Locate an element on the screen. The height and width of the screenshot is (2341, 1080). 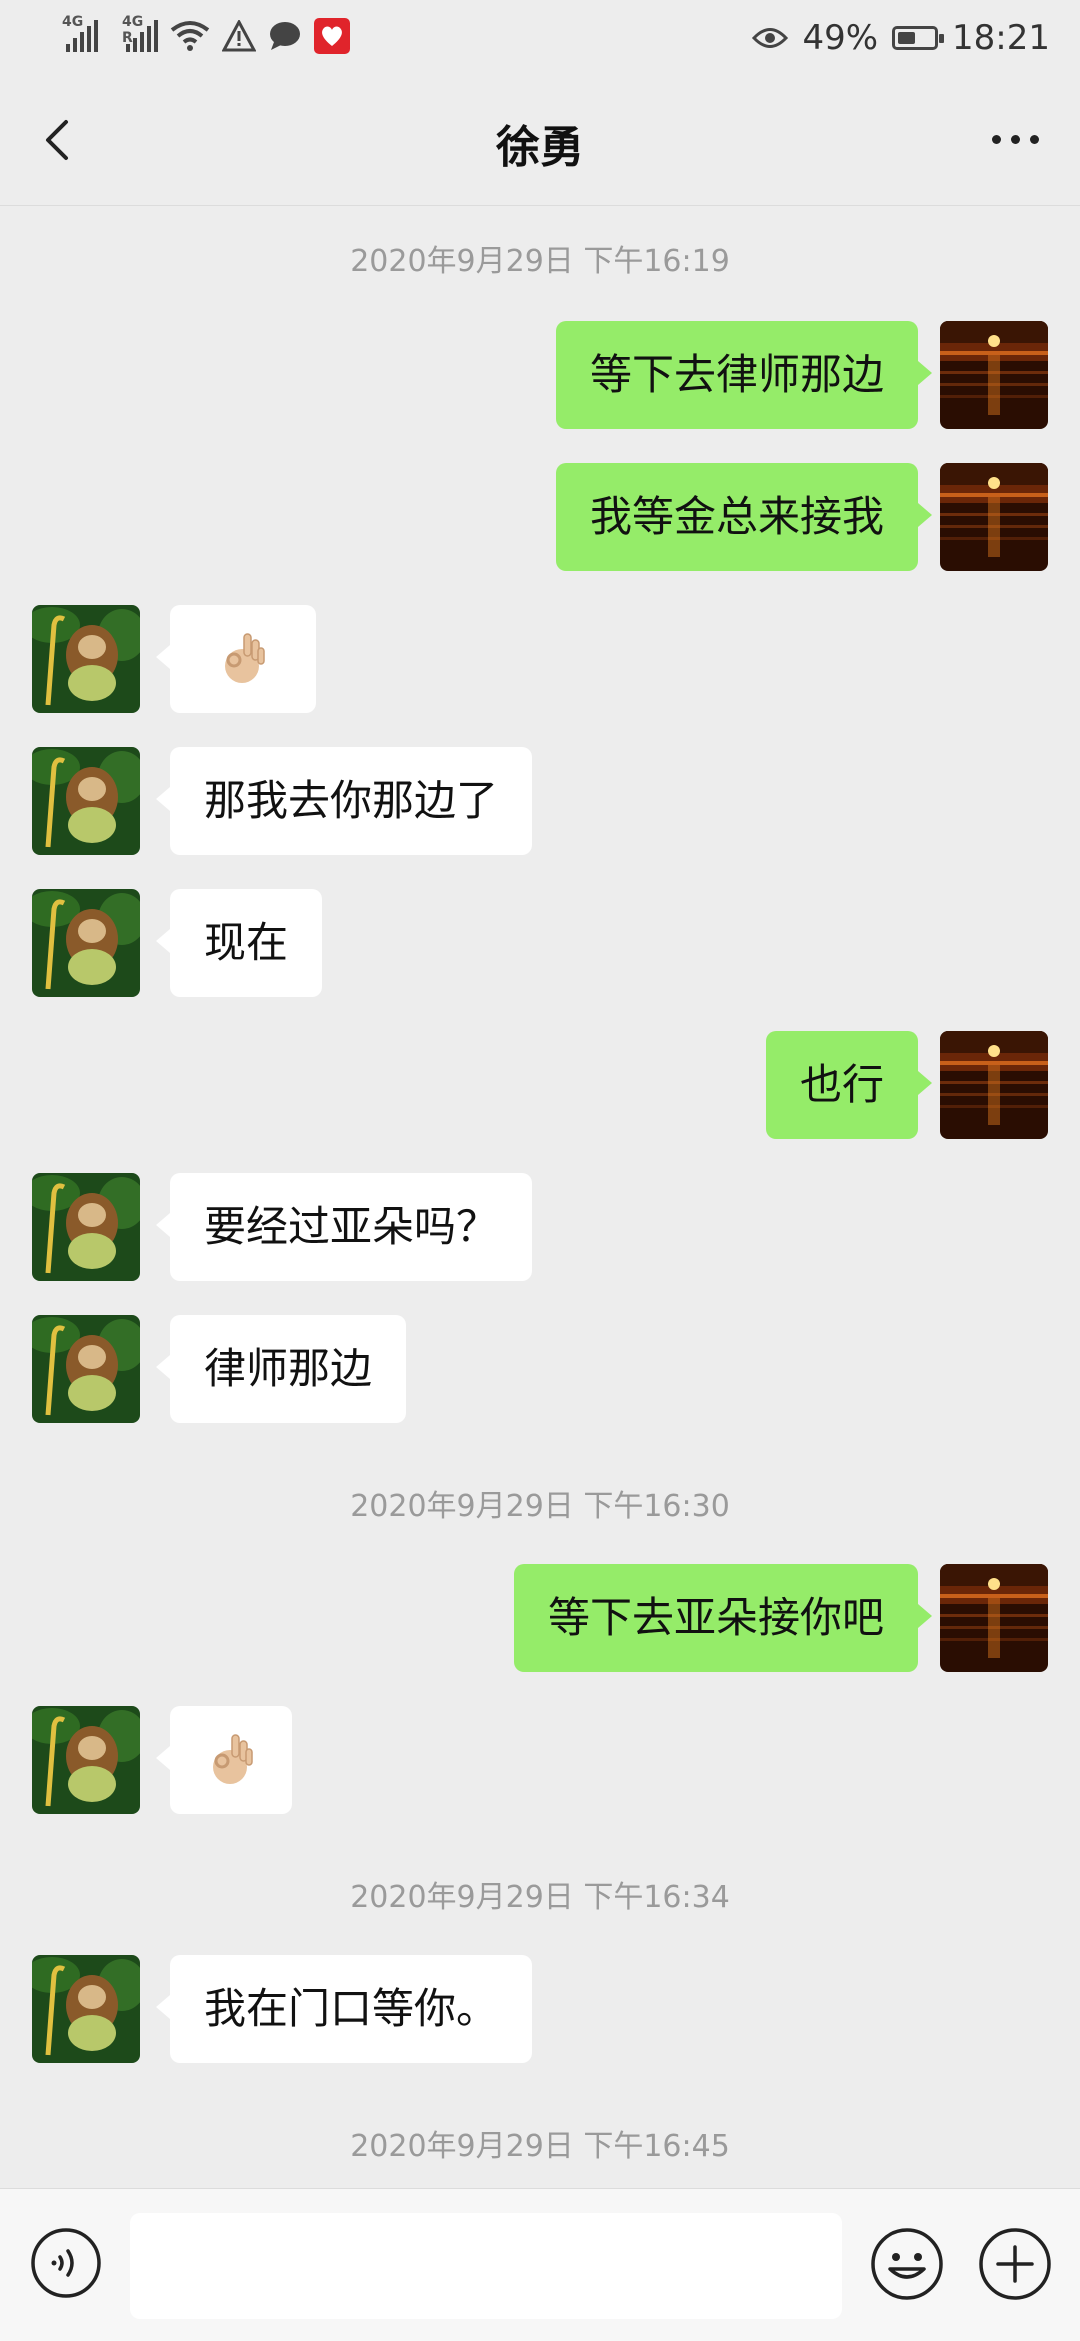
incoming-message-bubble: 我在门口等你。 is located at coordinates (344, 2009).